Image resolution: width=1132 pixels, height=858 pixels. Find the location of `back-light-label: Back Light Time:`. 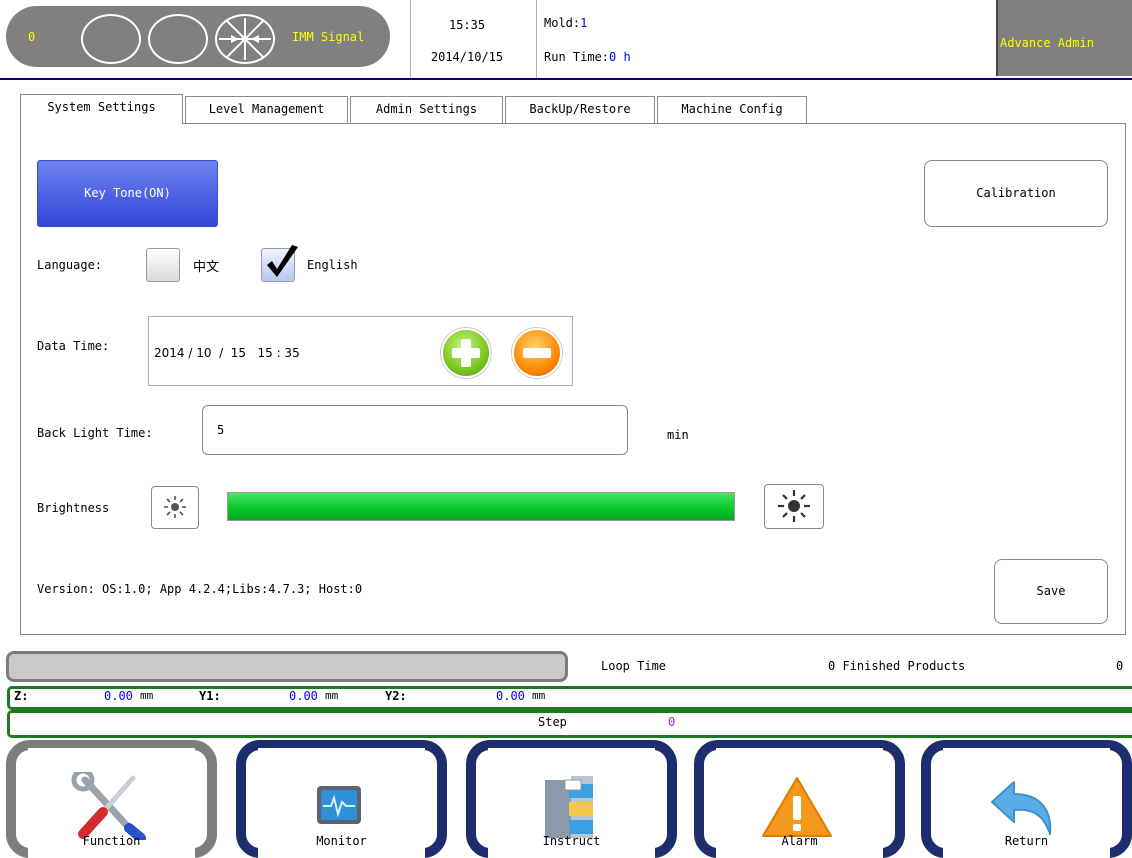

back-light-label: Back Light Time: is located at coordinates (95, 433).